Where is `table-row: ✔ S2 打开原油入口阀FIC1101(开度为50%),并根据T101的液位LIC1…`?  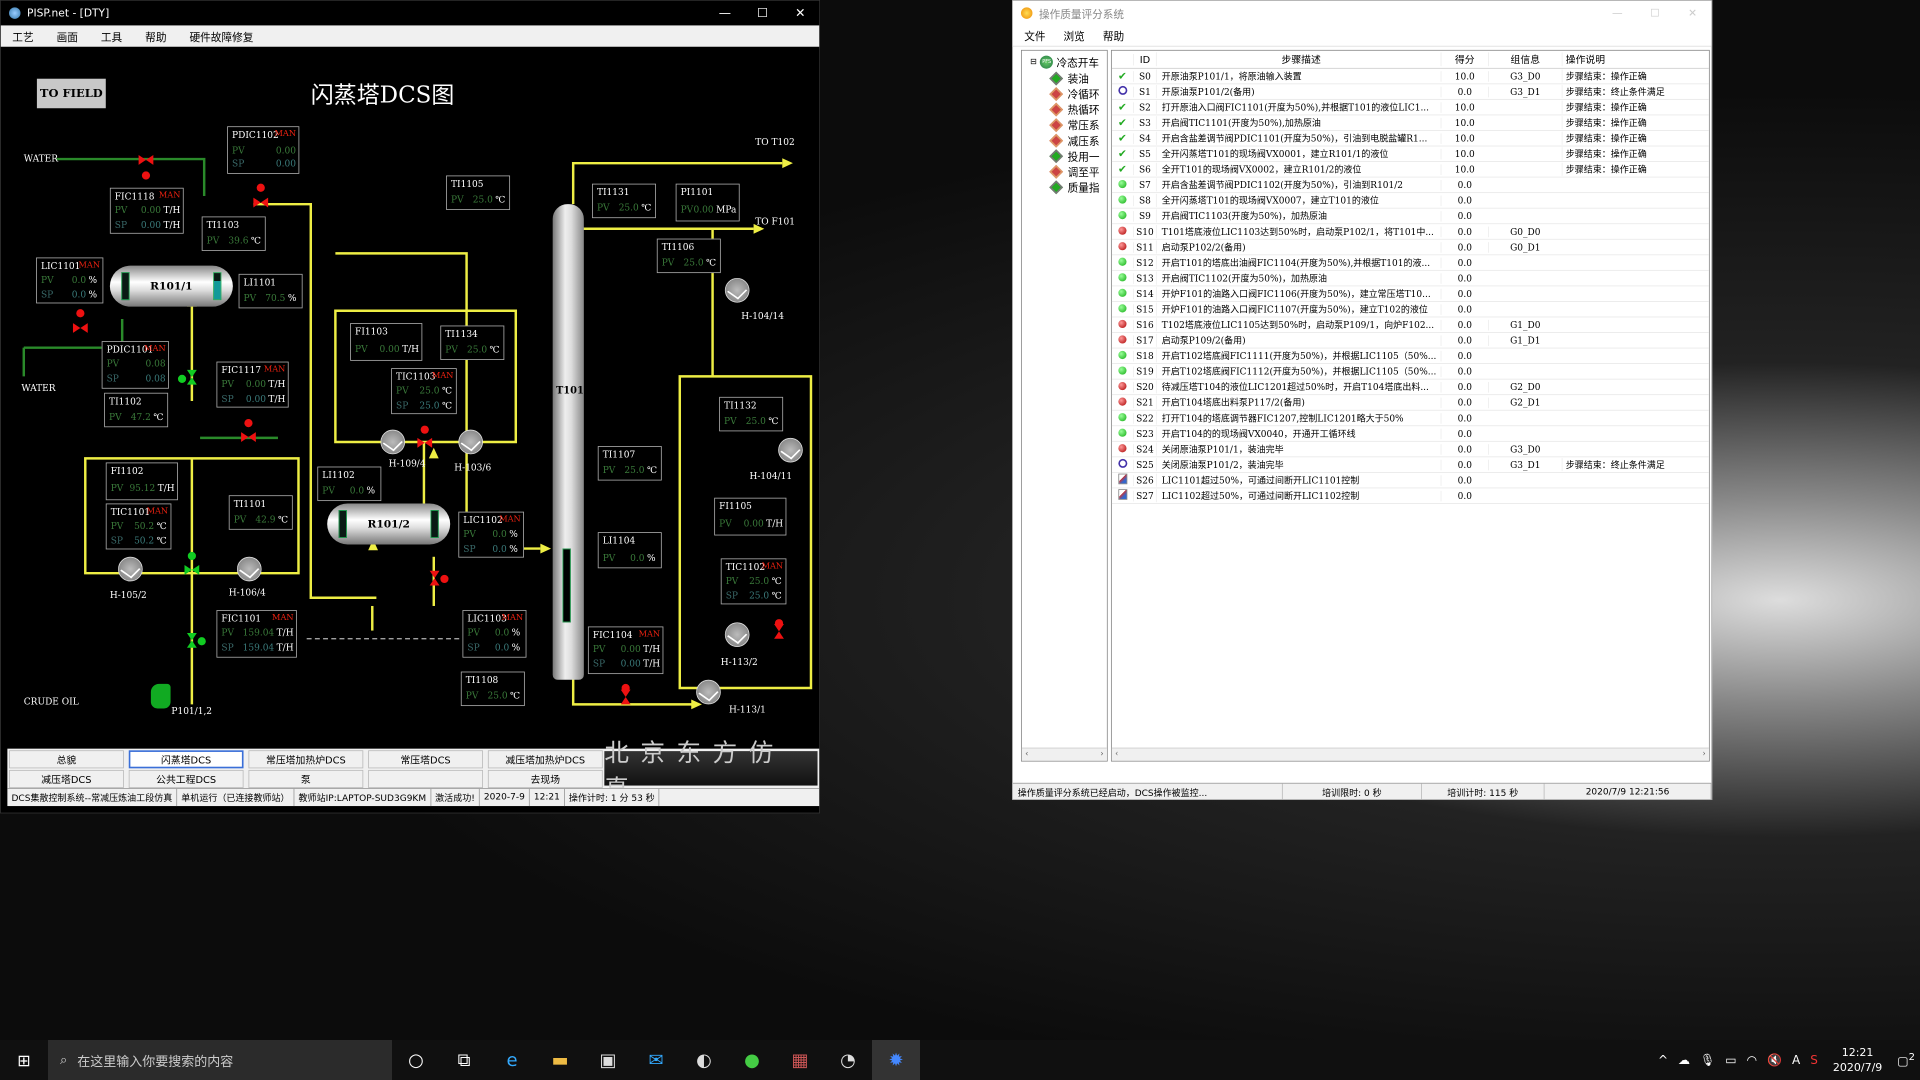 table-row: ✔ S2 打开原油入口阀FIC1101(开度为50%),并根据T101的液位LIC1… is located at coordinates (1410, 108).